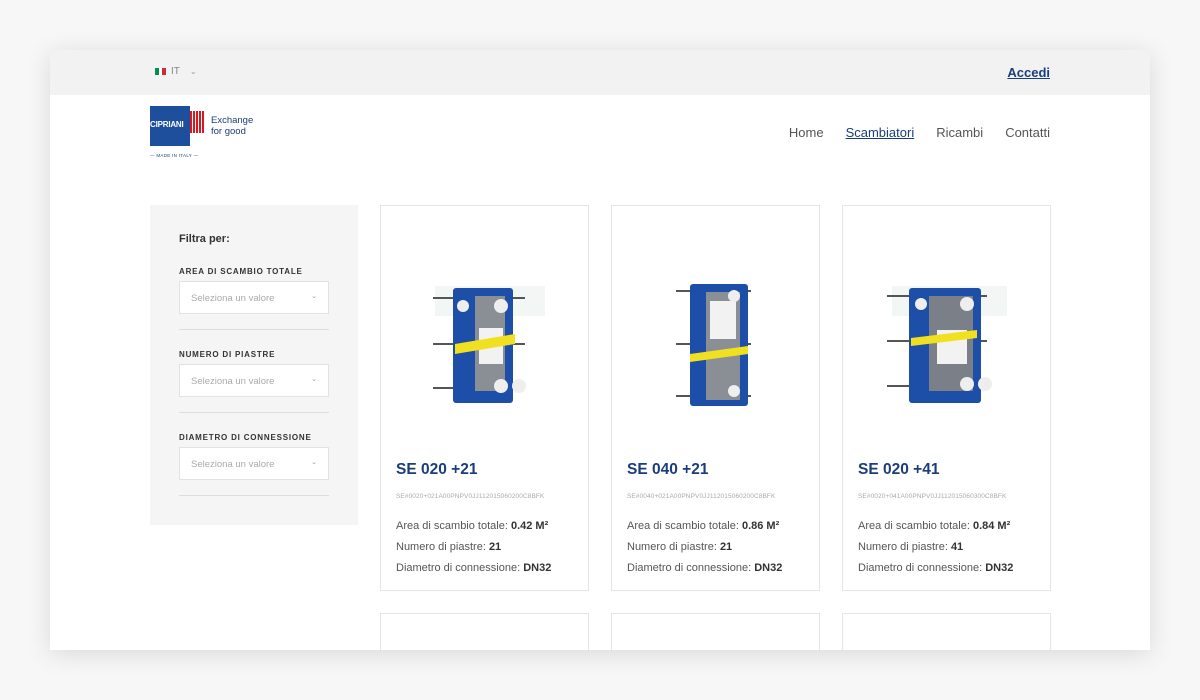  I want to click on nav-scambiatori: Scambiatori, so click(880, 132).